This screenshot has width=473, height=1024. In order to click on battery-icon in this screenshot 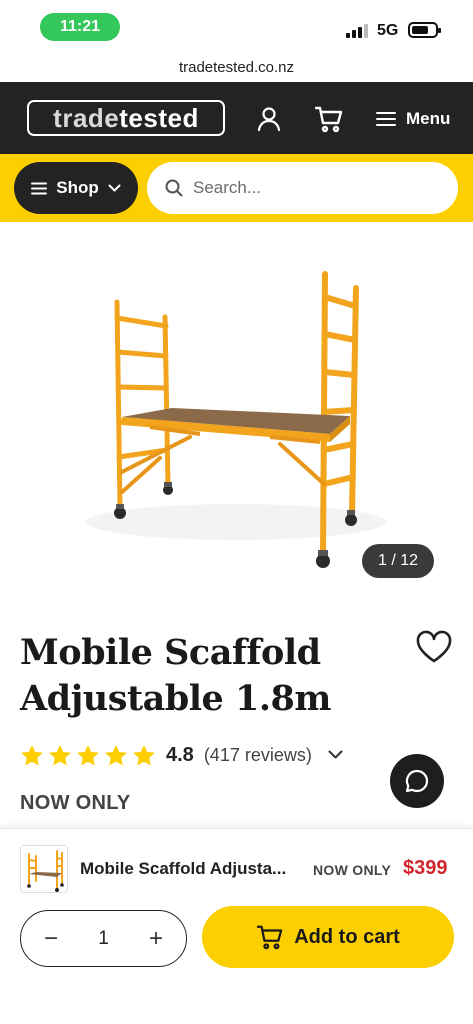, I will do `click(424, 30)`.